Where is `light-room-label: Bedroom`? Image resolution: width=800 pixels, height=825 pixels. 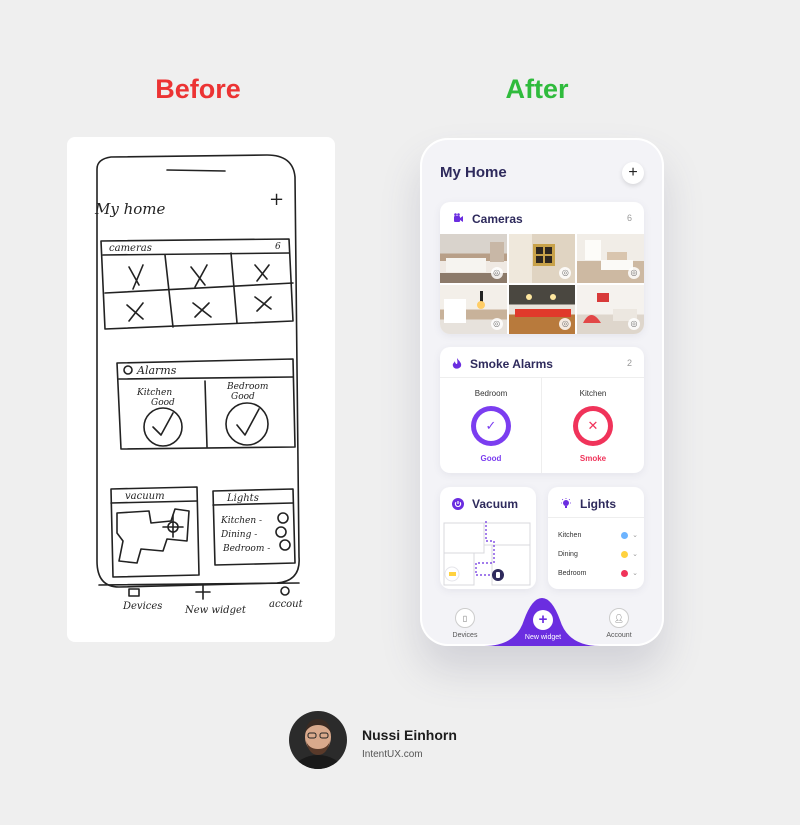 light-room-label: Bedroom is located at coordinates (572, 573).